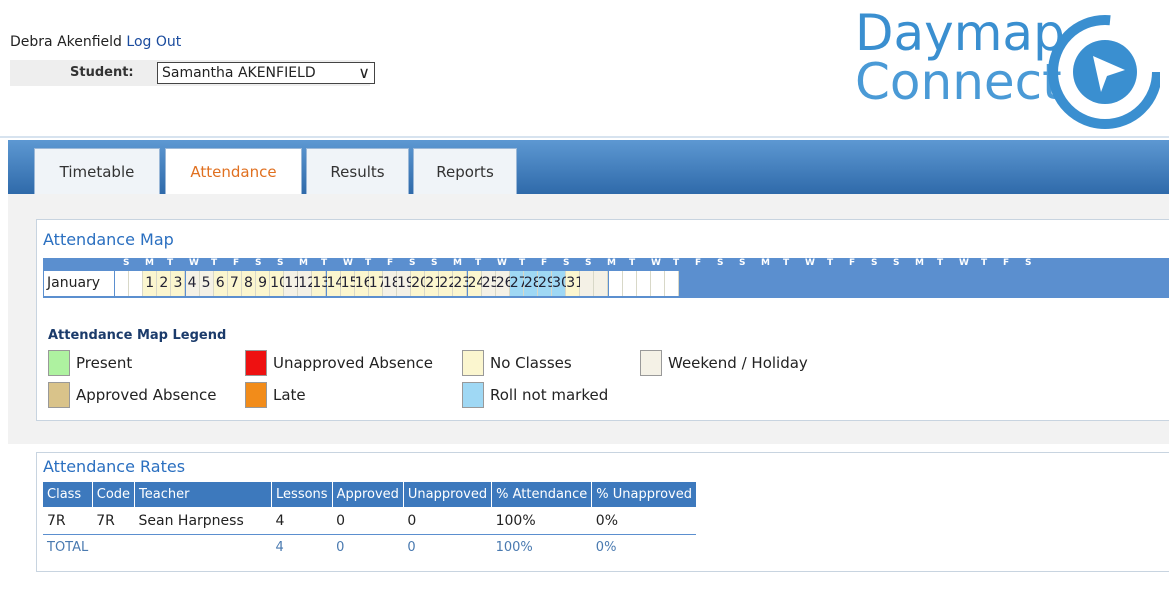  What do you see at coordinates (412, 520) in the screenshot?
I see `cell-unapproved: 0` at bounding box center [412, 520].